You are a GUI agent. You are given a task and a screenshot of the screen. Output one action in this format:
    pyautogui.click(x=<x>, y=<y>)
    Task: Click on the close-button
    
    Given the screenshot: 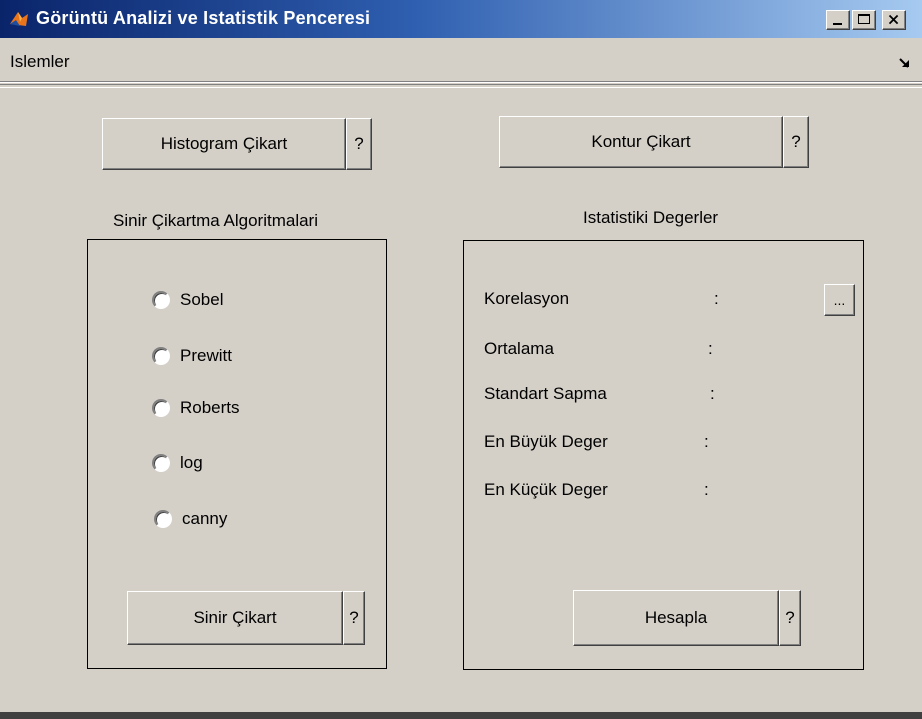 What is the action you would take?
    pyautogui.click(x=894, y=20)
    